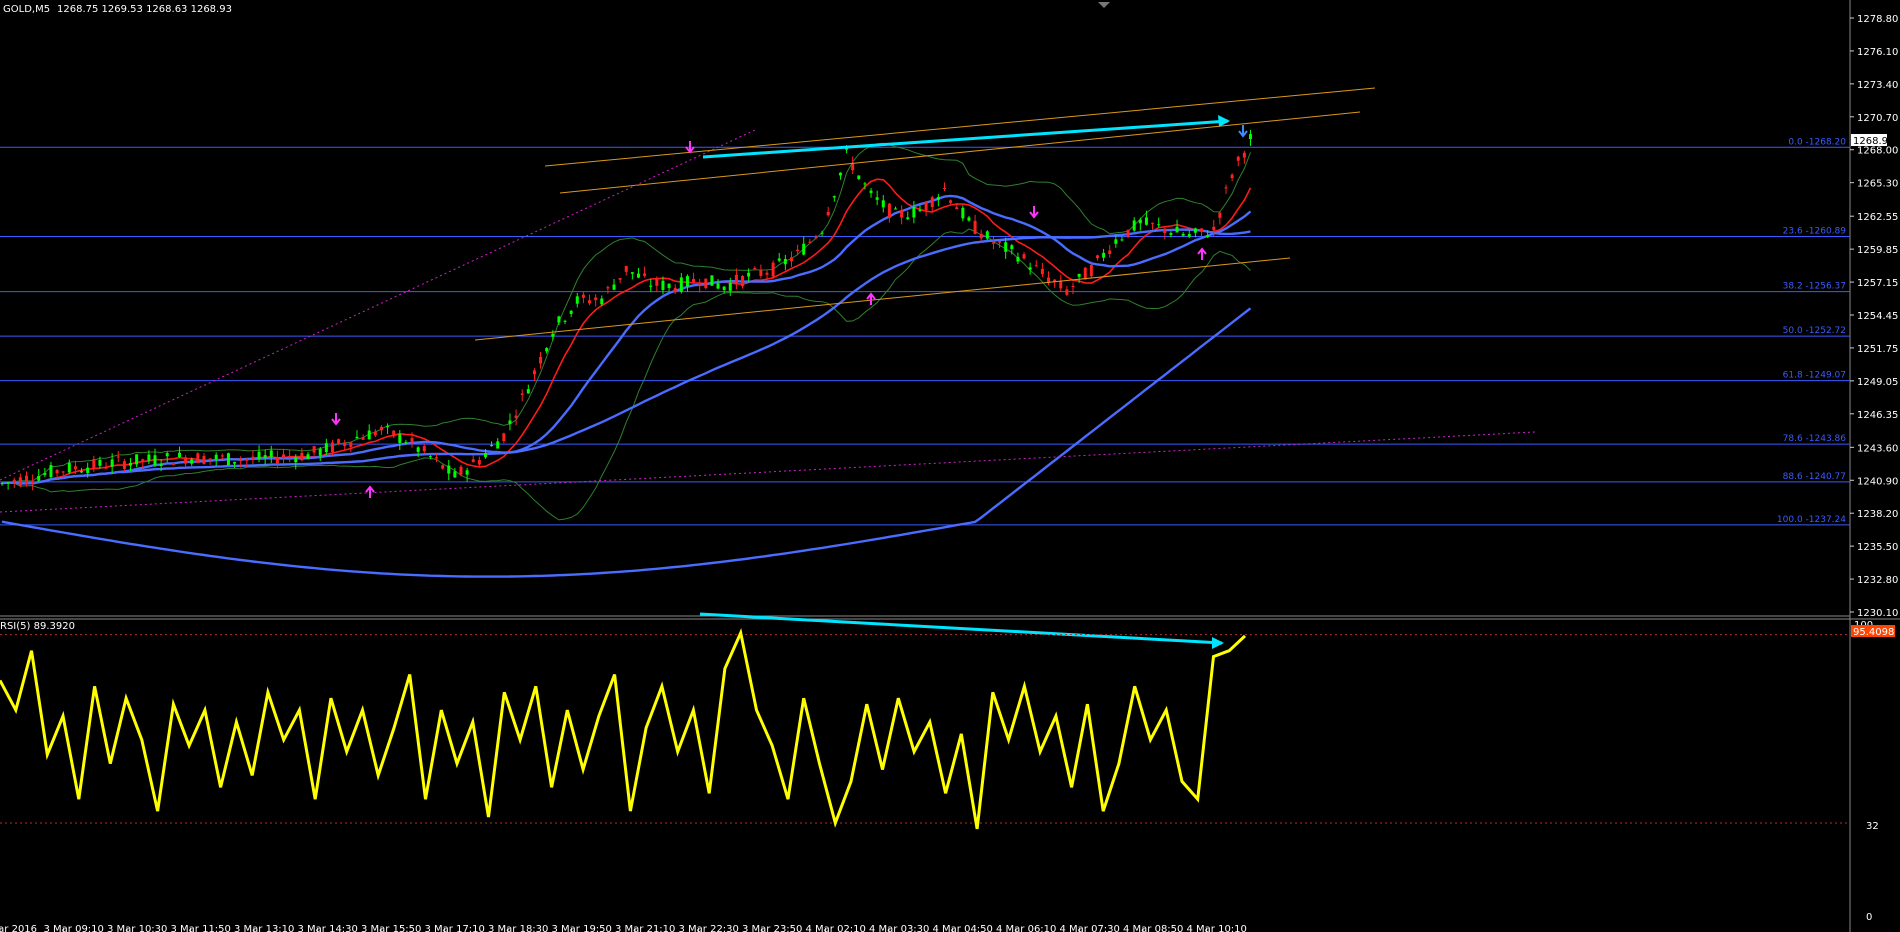 This screenshot has width=1900, height=932. What do you see at coordinates (1873, 141) in the screenshot?
I see `current-price-label: 1268.93` at bounding box center [1873, 141].